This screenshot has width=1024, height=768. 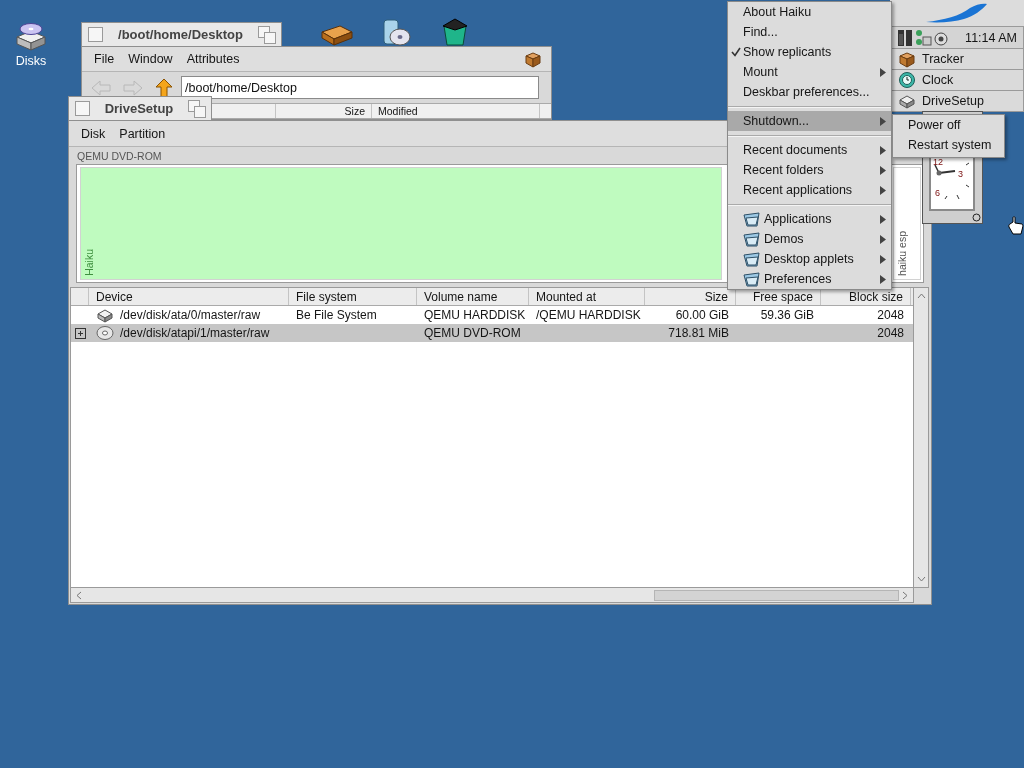 What do you see at coordinates (587, 296) in the screenshot?
I see `column-header: Mounted at` at bounding box center [587, 296].